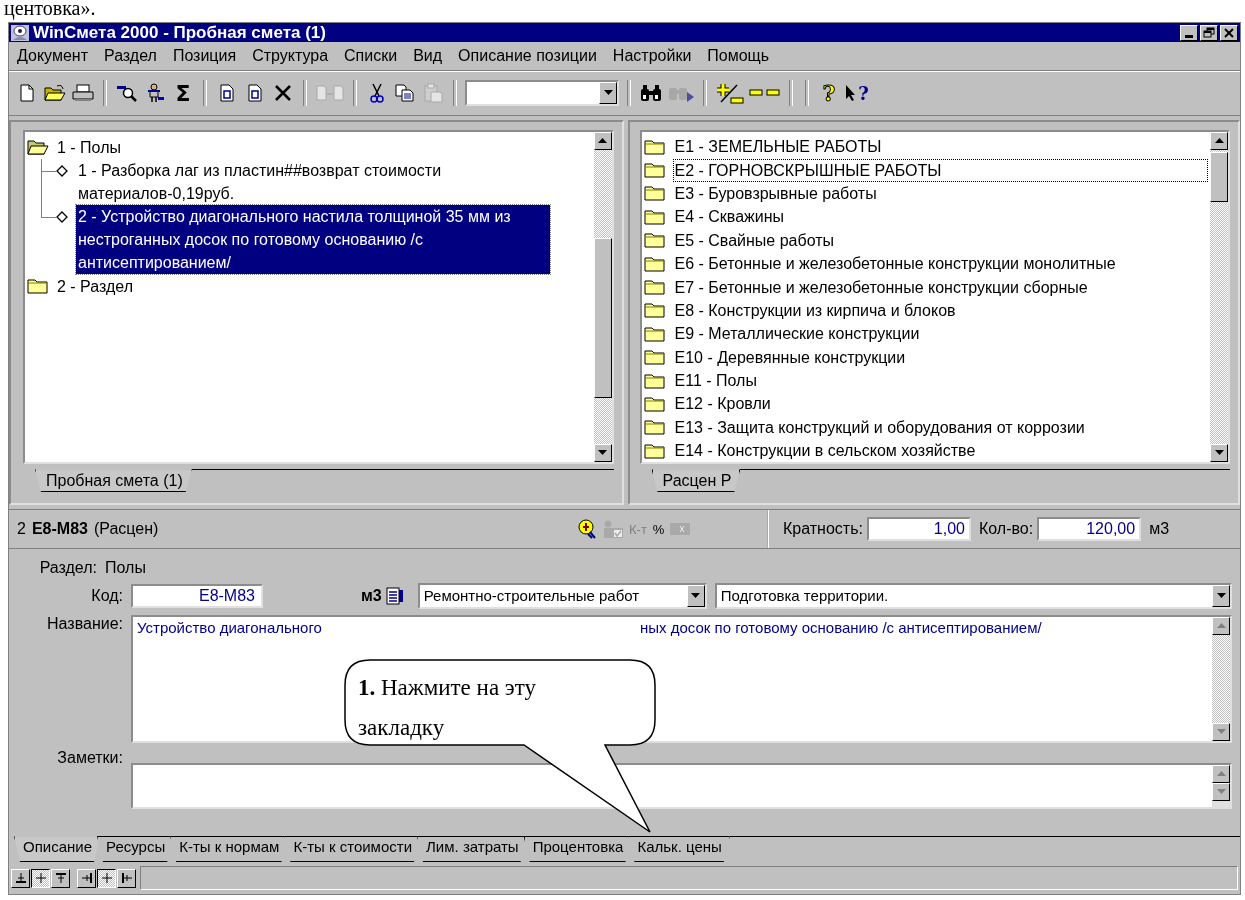 Image resolution: width=1245 pixels, height=900 pixels. I want to click on menu-item: Помощь, so click(738, 56).